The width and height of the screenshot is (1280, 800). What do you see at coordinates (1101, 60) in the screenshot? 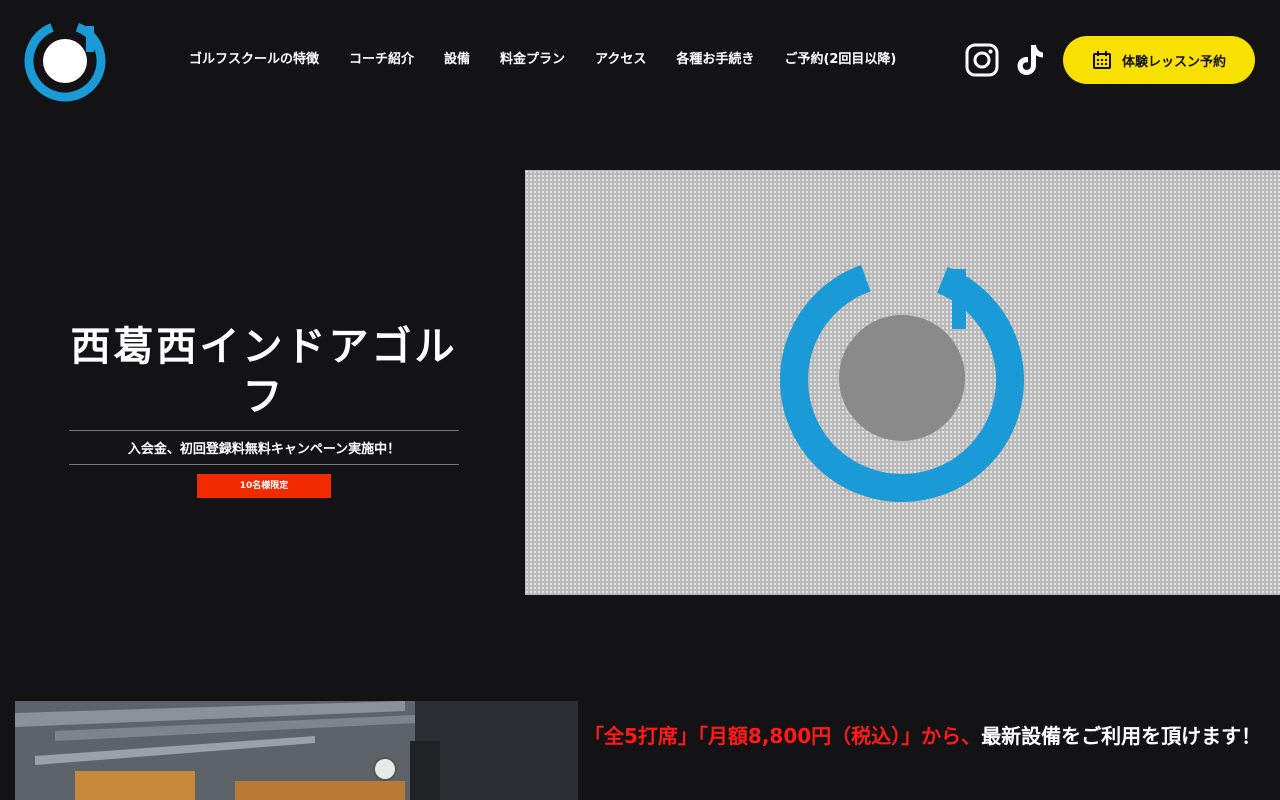
I see `calendar-icon` at bounding box center [1101, 60].